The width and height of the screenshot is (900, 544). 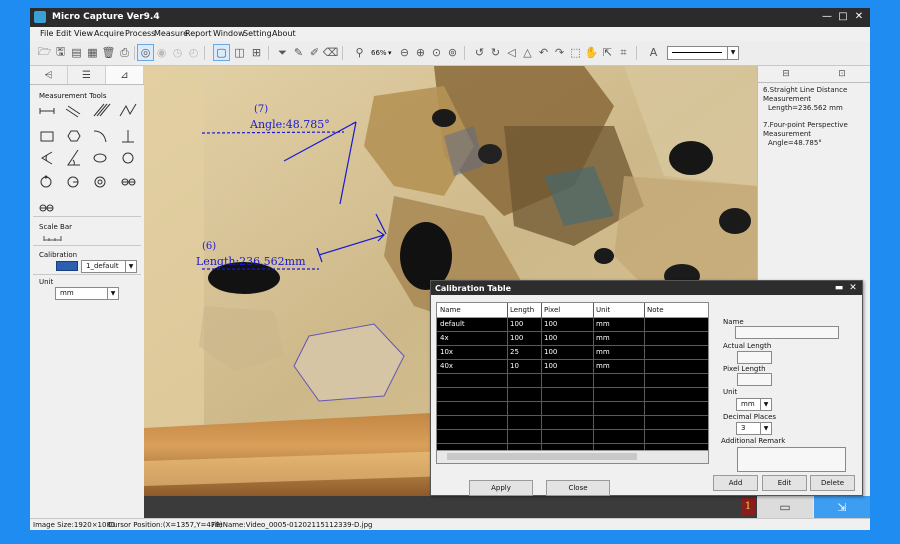 I want to click on record-icon: ◷, so click(x=177, y=52).